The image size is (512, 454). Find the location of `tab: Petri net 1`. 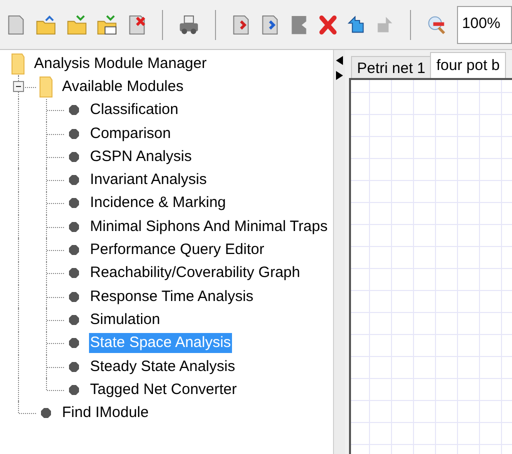

tab: Petri net 1 is located at coordinates (391, 67).